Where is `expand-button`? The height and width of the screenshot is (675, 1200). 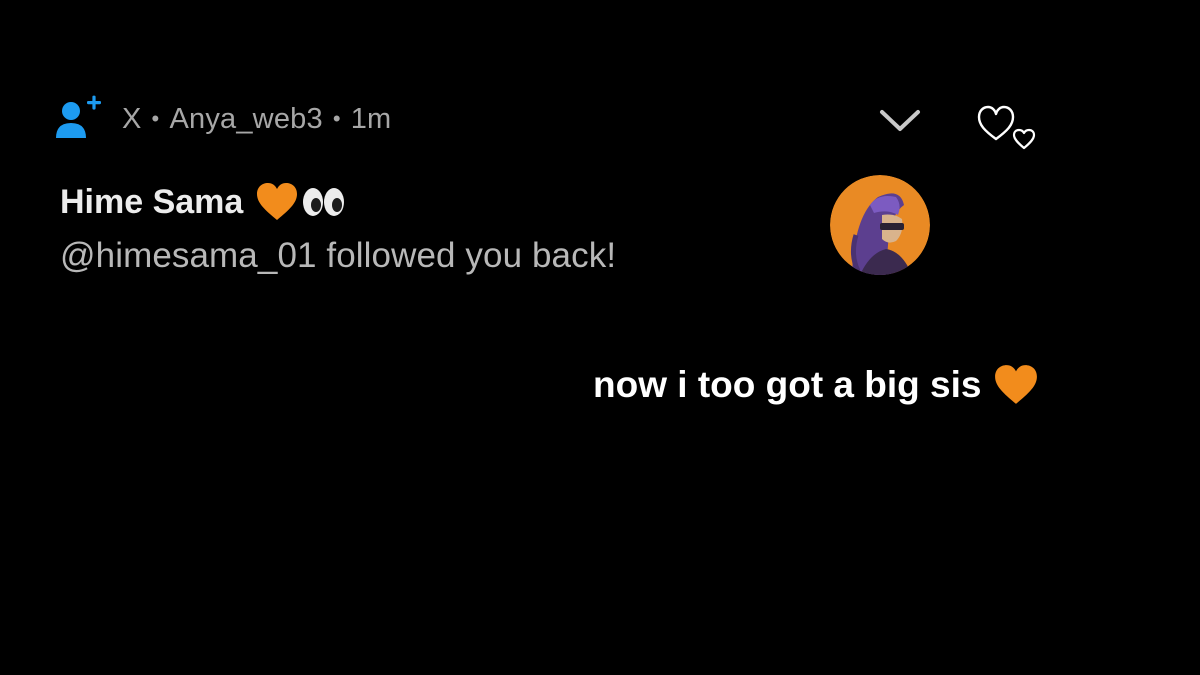
expand-button is located at coordinates (900, 120).